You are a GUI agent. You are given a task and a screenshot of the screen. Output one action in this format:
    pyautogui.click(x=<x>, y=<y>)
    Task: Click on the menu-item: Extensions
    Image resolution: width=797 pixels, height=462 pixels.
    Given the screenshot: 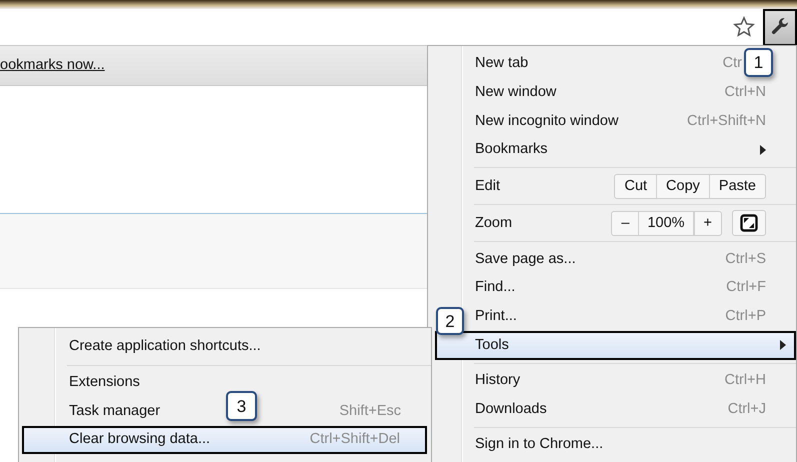 What is the action you would take?
    pyautogui.click(x=104, y=383)
    